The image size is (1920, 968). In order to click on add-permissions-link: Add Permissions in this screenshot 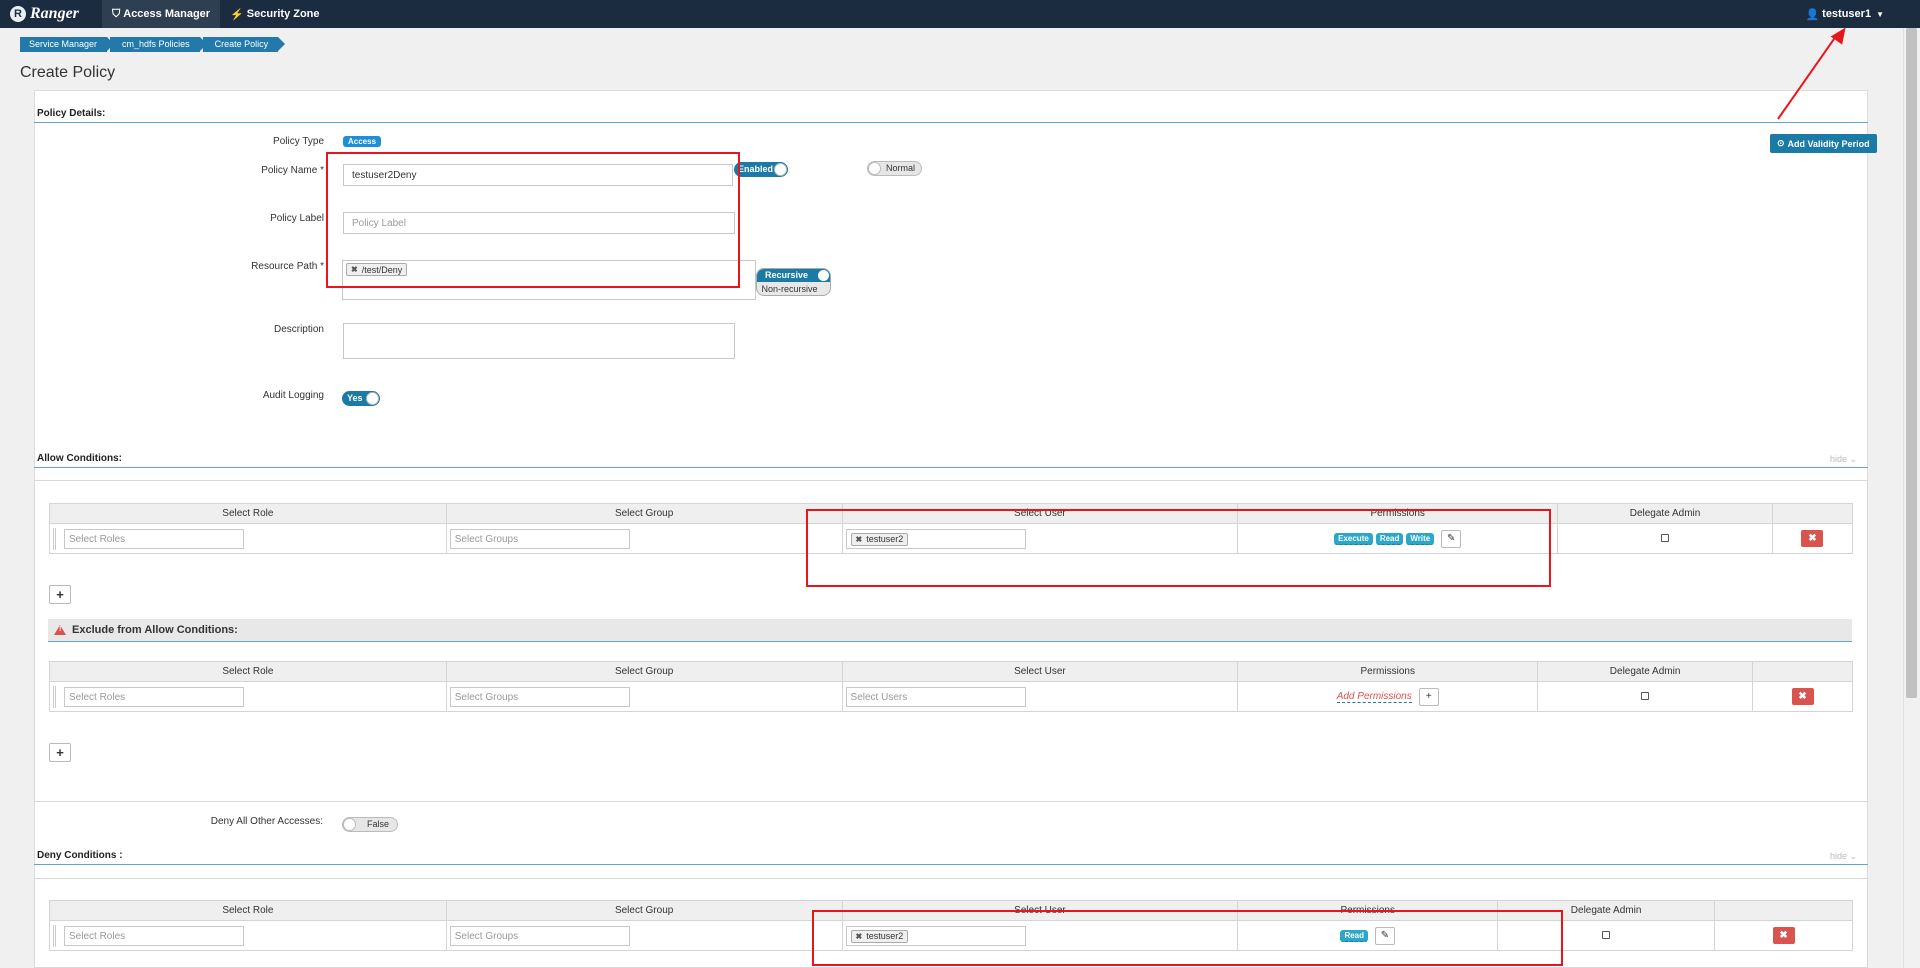, I will do `click(1374, 697)`.